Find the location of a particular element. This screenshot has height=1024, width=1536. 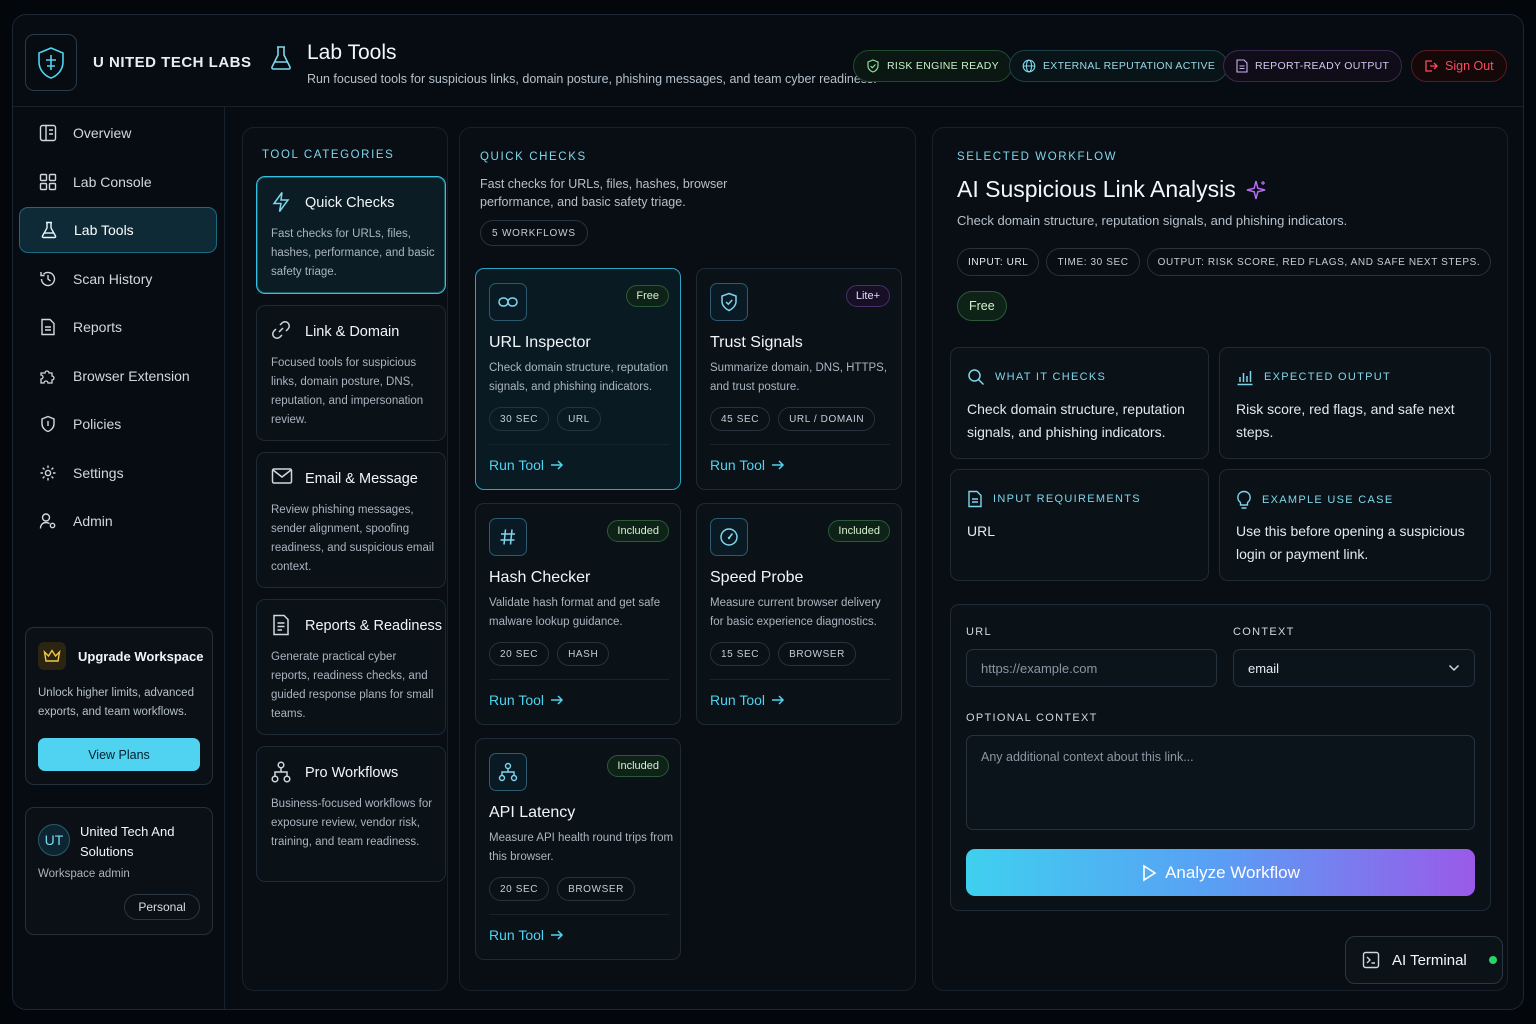

workflow-heading: SELECTED WORKFLOW is located at coordinates (1037, 157).